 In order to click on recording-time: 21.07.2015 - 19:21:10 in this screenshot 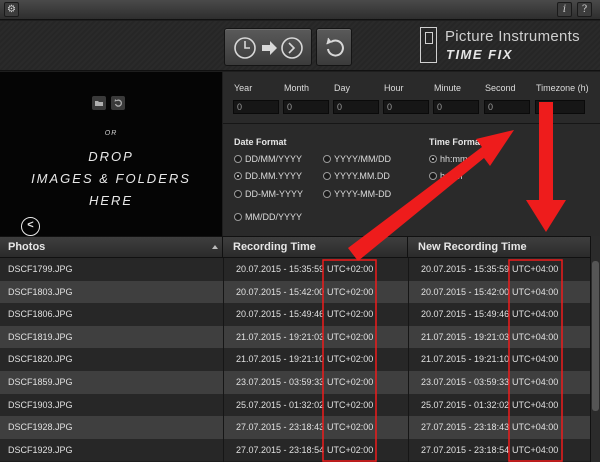, I will do `click(280, 359)`.